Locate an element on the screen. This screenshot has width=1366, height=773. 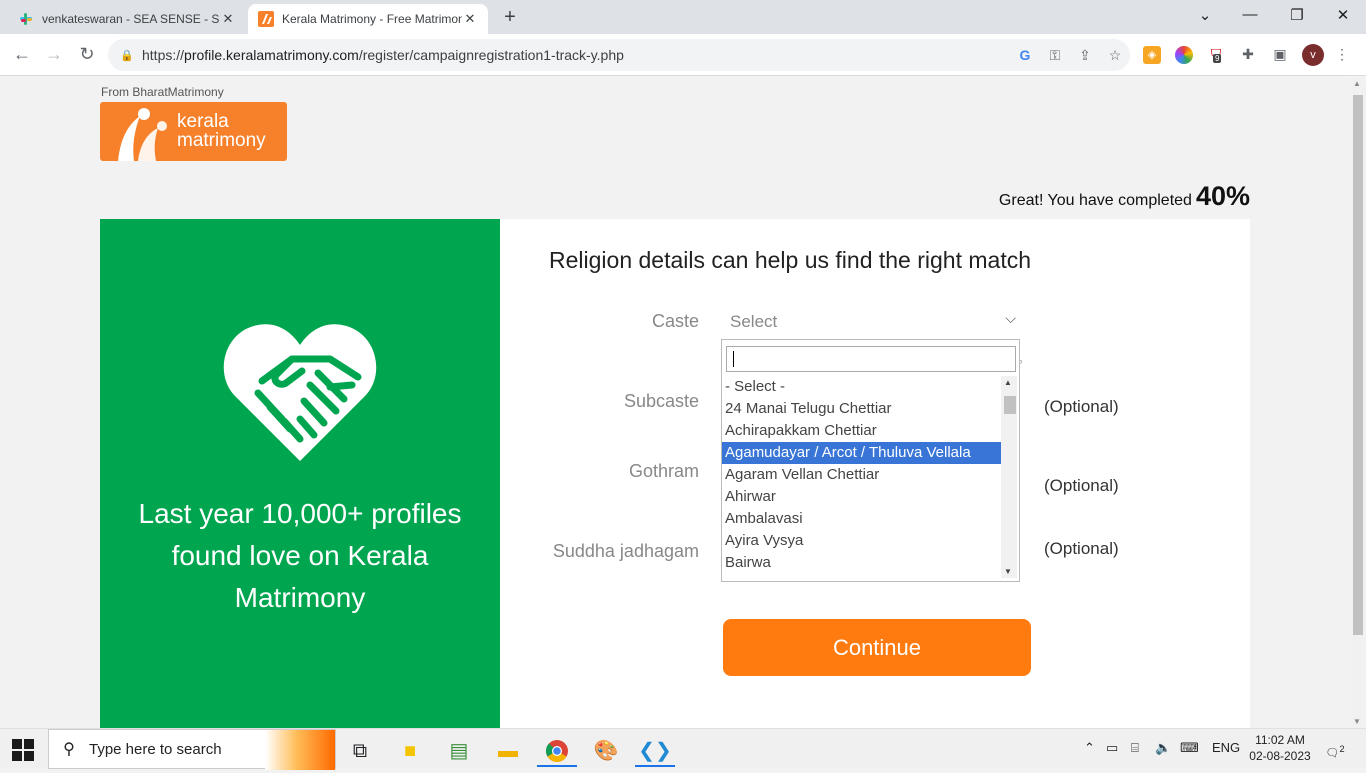
tray-volume-icon: 🔈 is located at coordinates (1163, 748).